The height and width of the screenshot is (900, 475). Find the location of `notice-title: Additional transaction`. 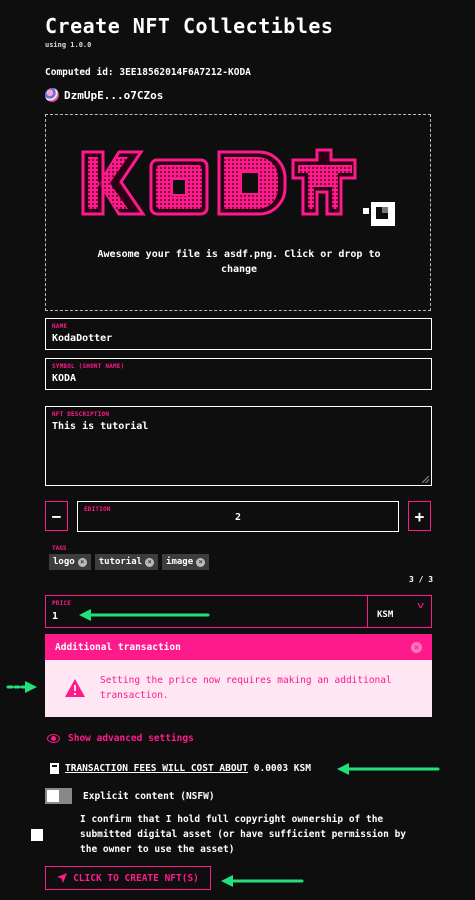

notice-title: Additional transaction is located at coordinates (118, 647).